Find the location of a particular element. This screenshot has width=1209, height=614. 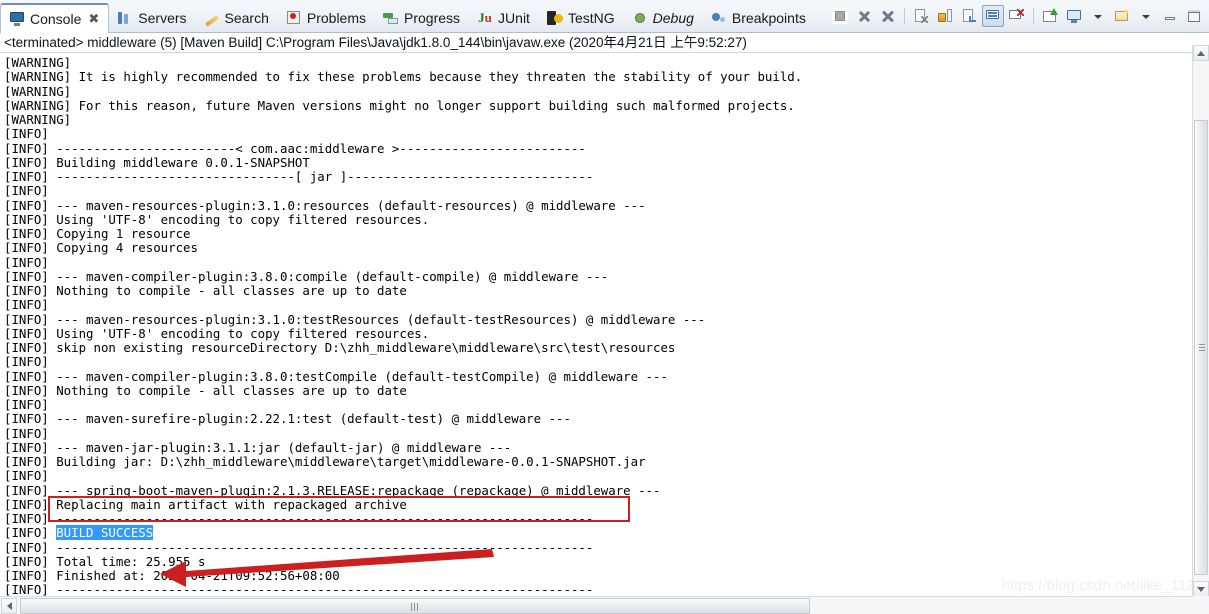

new-console-icon is located at coordinates (1074, 16).